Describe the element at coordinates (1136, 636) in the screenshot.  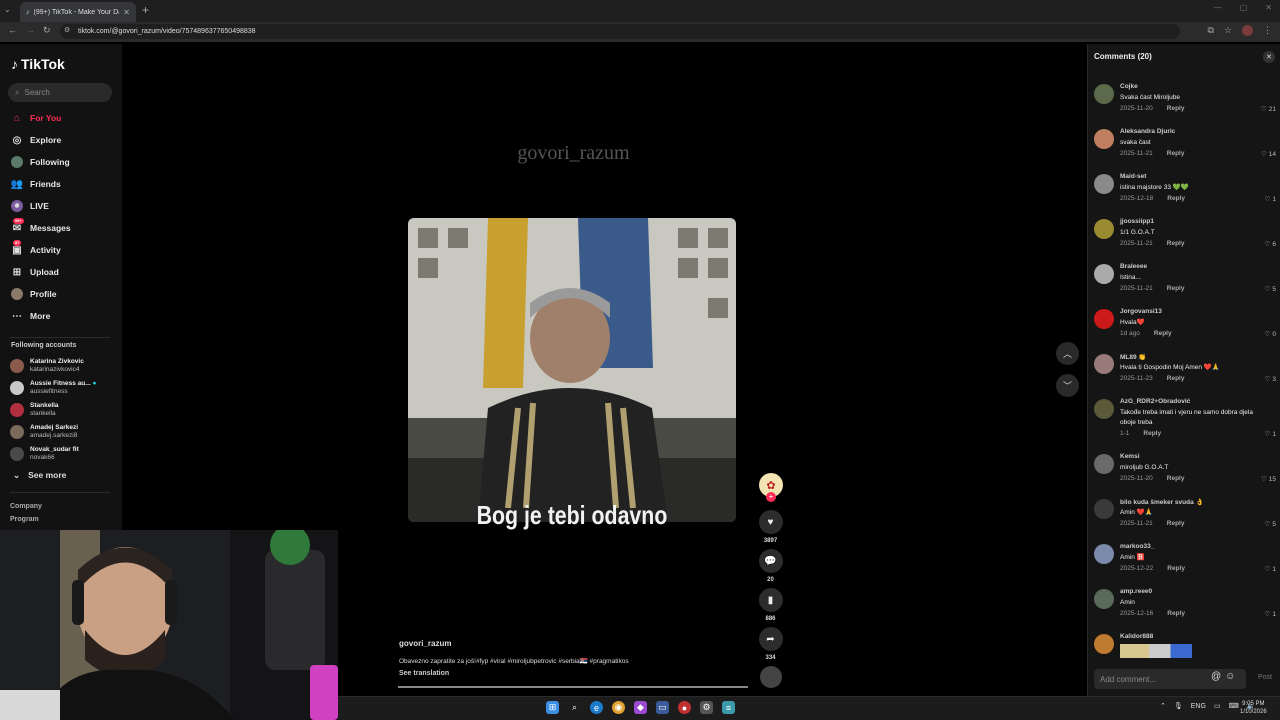
I see `comment-username: Kalidor888` at that location.